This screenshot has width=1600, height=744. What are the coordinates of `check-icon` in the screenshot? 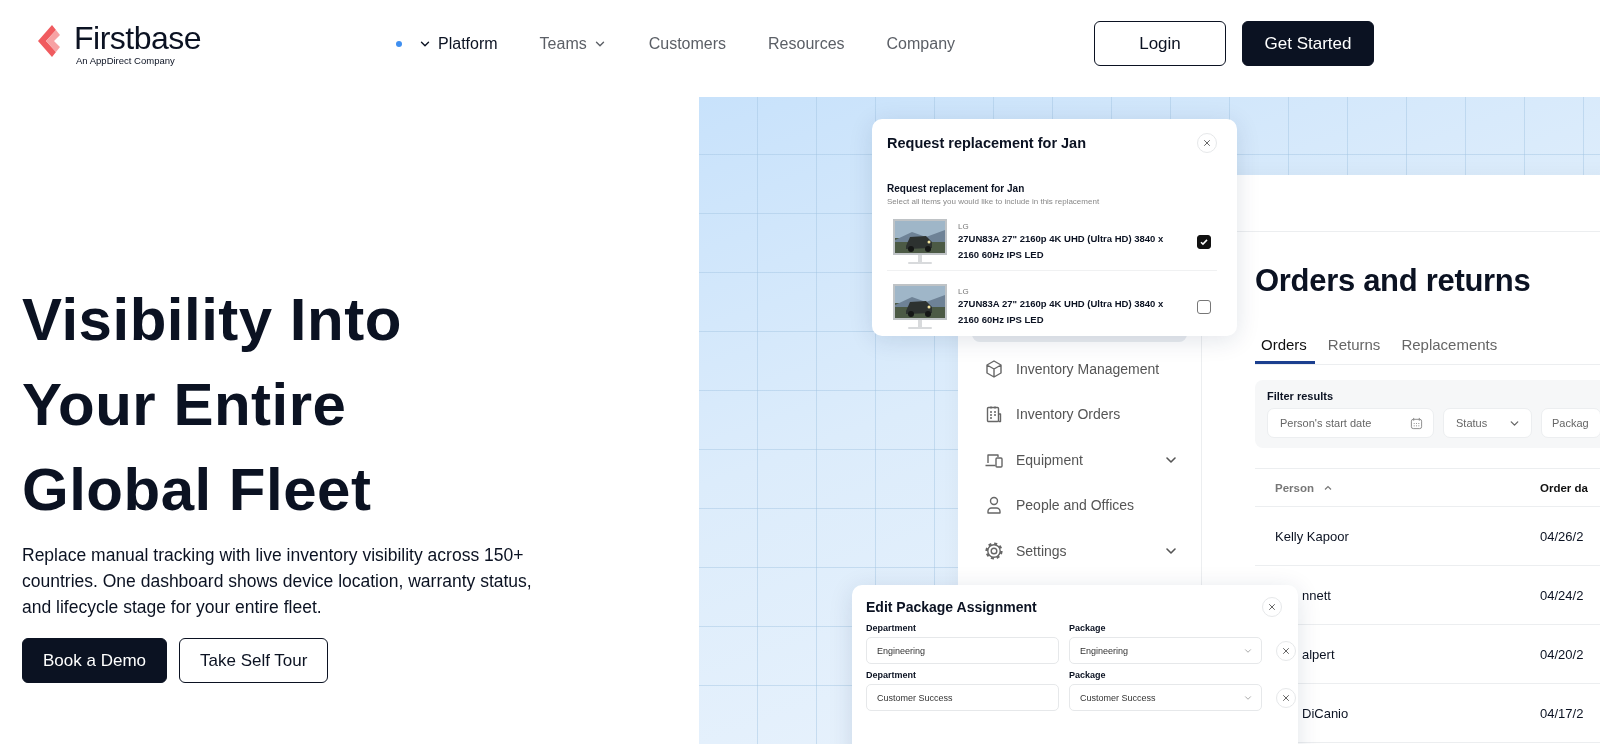 It's located at (1204, 242).